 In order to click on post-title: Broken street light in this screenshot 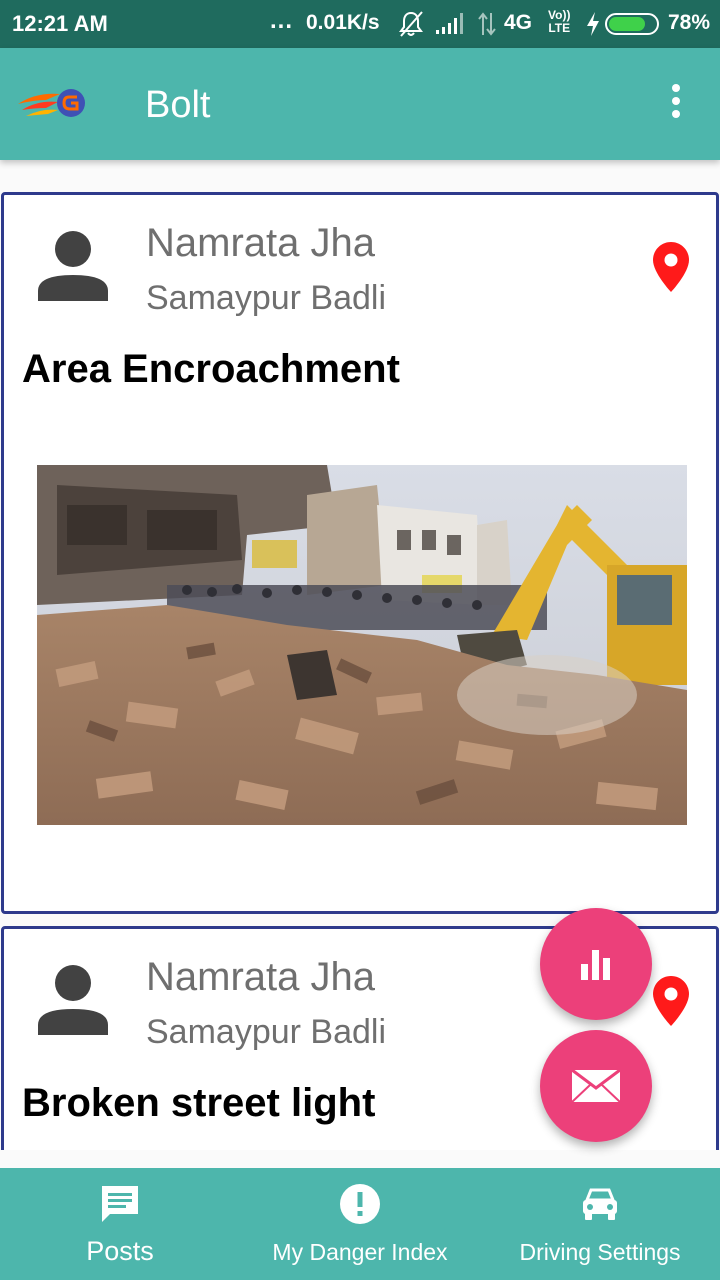, I will do `click(199, 1103)`.